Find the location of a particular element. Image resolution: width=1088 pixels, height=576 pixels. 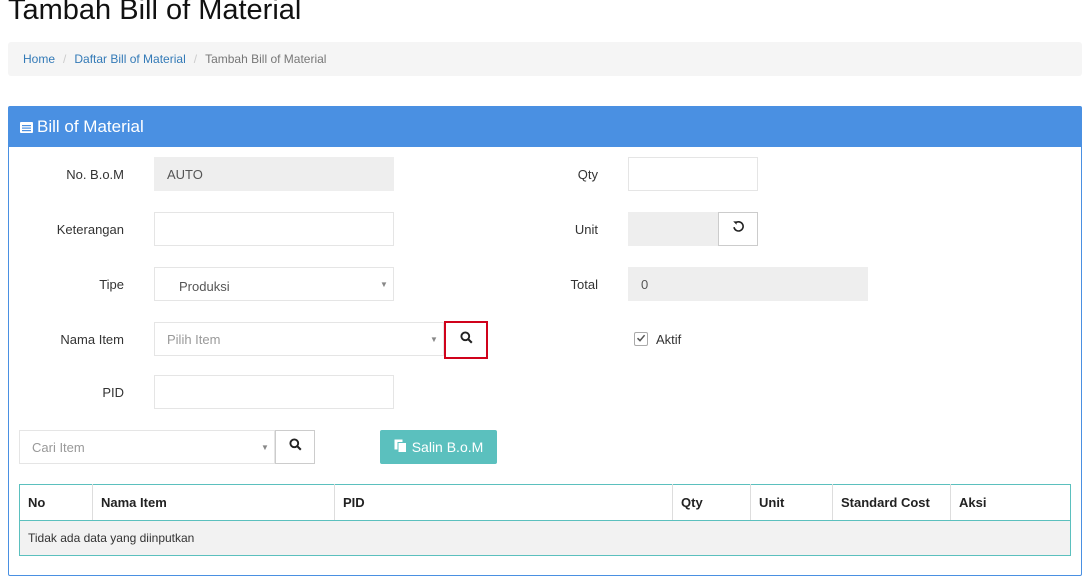

total-label: Total is located at coordinates (584, 284).